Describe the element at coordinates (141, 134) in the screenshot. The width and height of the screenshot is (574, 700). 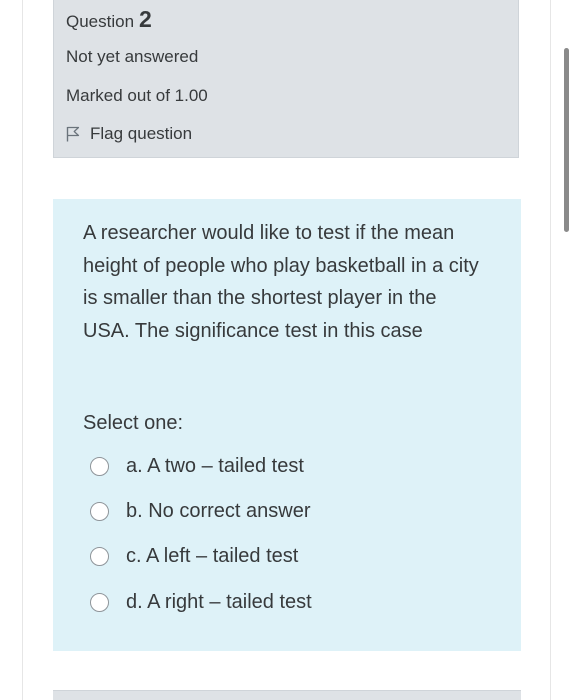
I see `flag-question-label: Flag question` at that location.